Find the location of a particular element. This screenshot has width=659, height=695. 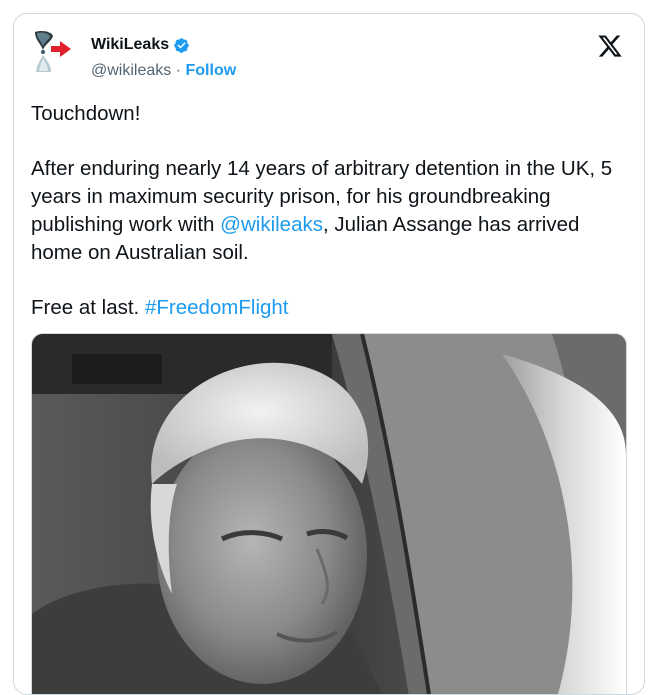

tweet-line-touchdown: Touchdown! is located at coordinates (86, 113).